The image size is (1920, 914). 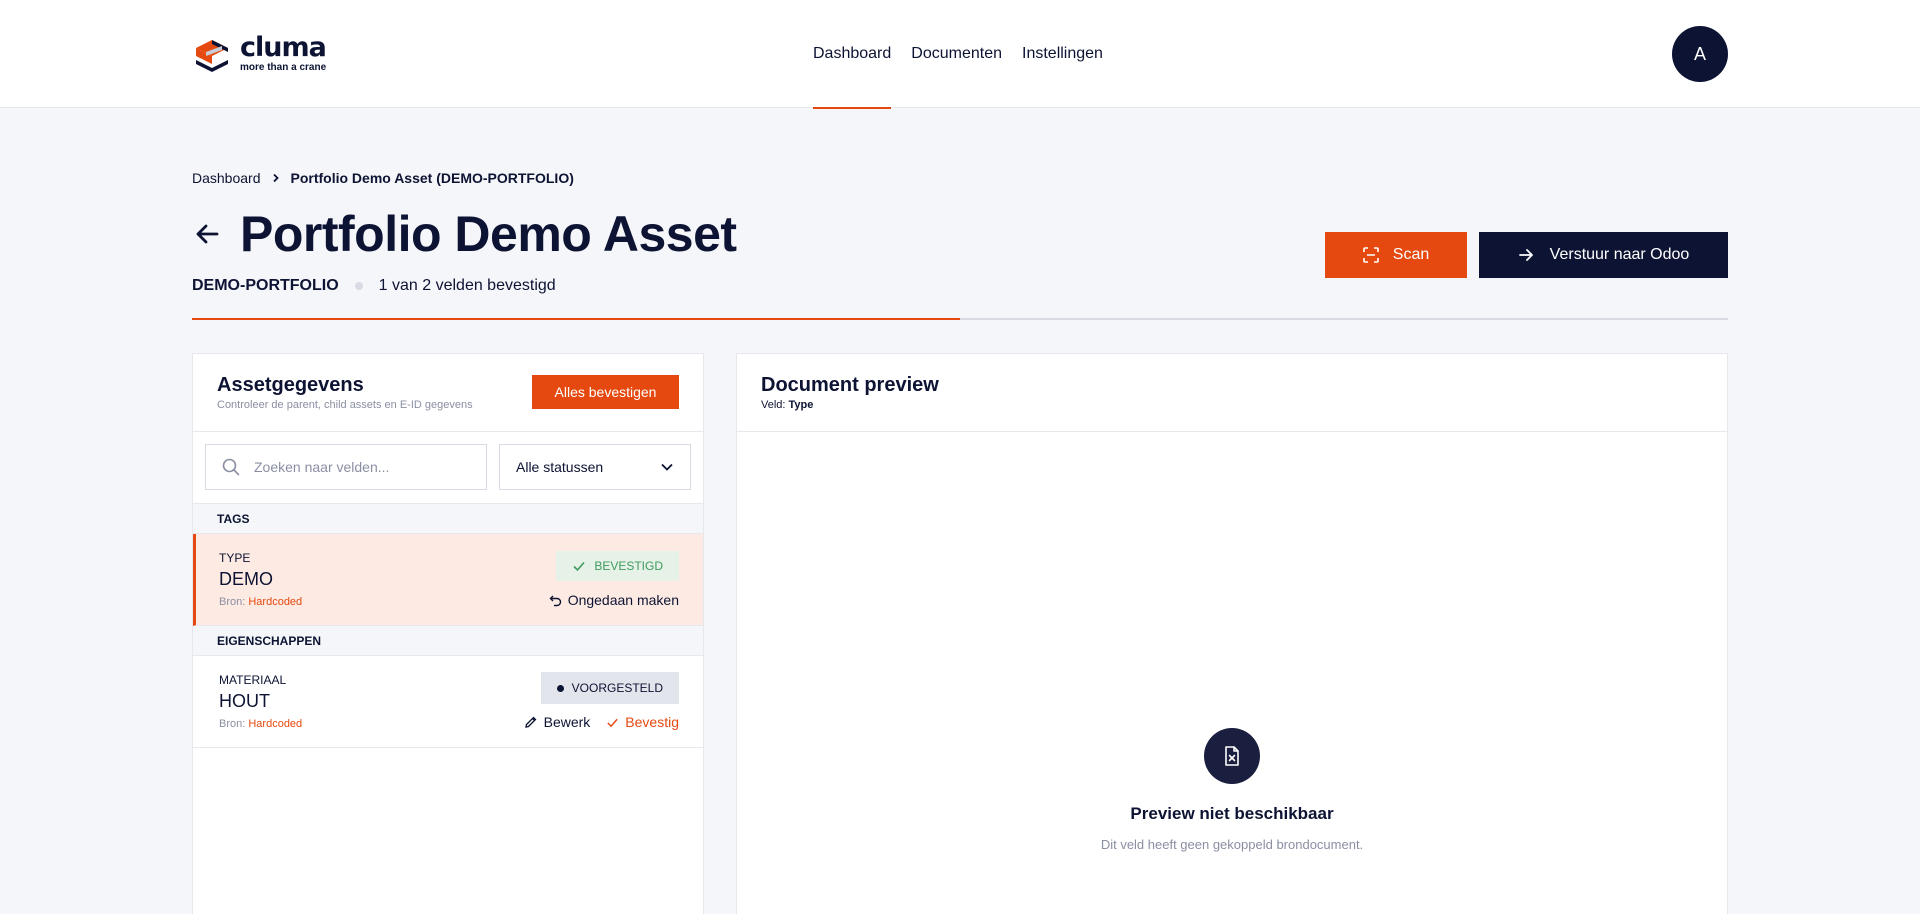 What do you see at coordinates (576, 319) in the screenshot?
I see `progress-bar-fill` at bounding box center [576, 319].